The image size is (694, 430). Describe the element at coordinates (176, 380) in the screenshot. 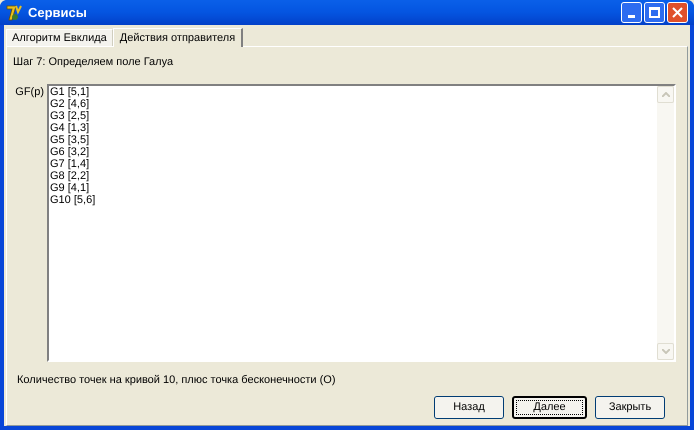

I see `points-count-text: Количество точек на кривой 10, плюс точка бесконечности (O)` at that location.